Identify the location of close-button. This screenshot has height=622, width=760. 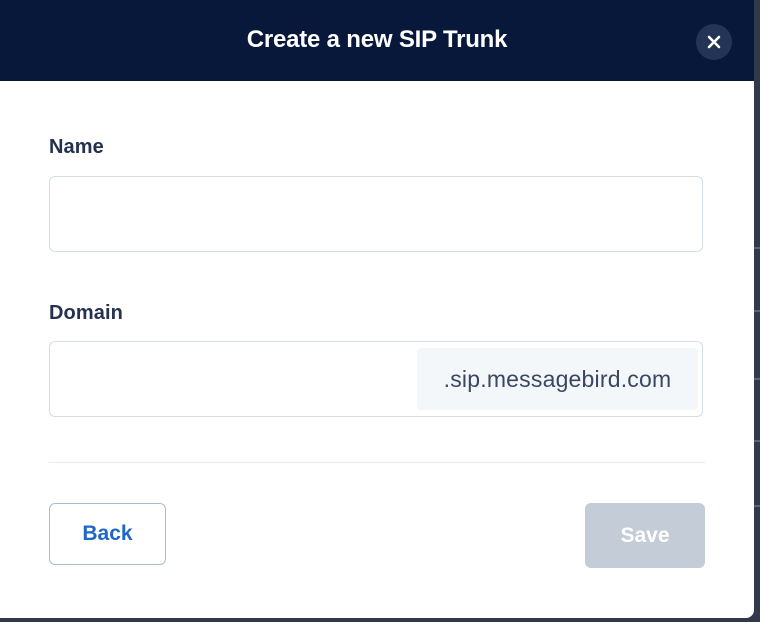
(714, 42).